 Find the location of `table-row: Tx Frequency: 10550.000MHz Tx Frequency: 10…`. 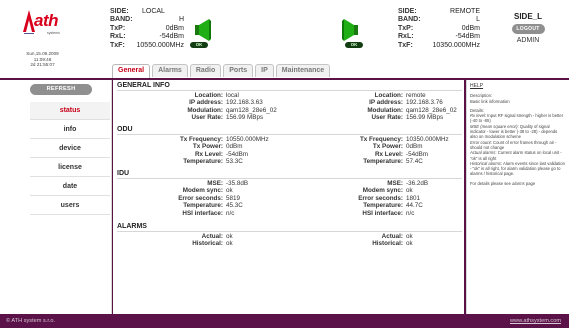

table-row: Tx Frequency: 10550.000MHz Tx Frequency: 10… is located at coordinates (314, 139).